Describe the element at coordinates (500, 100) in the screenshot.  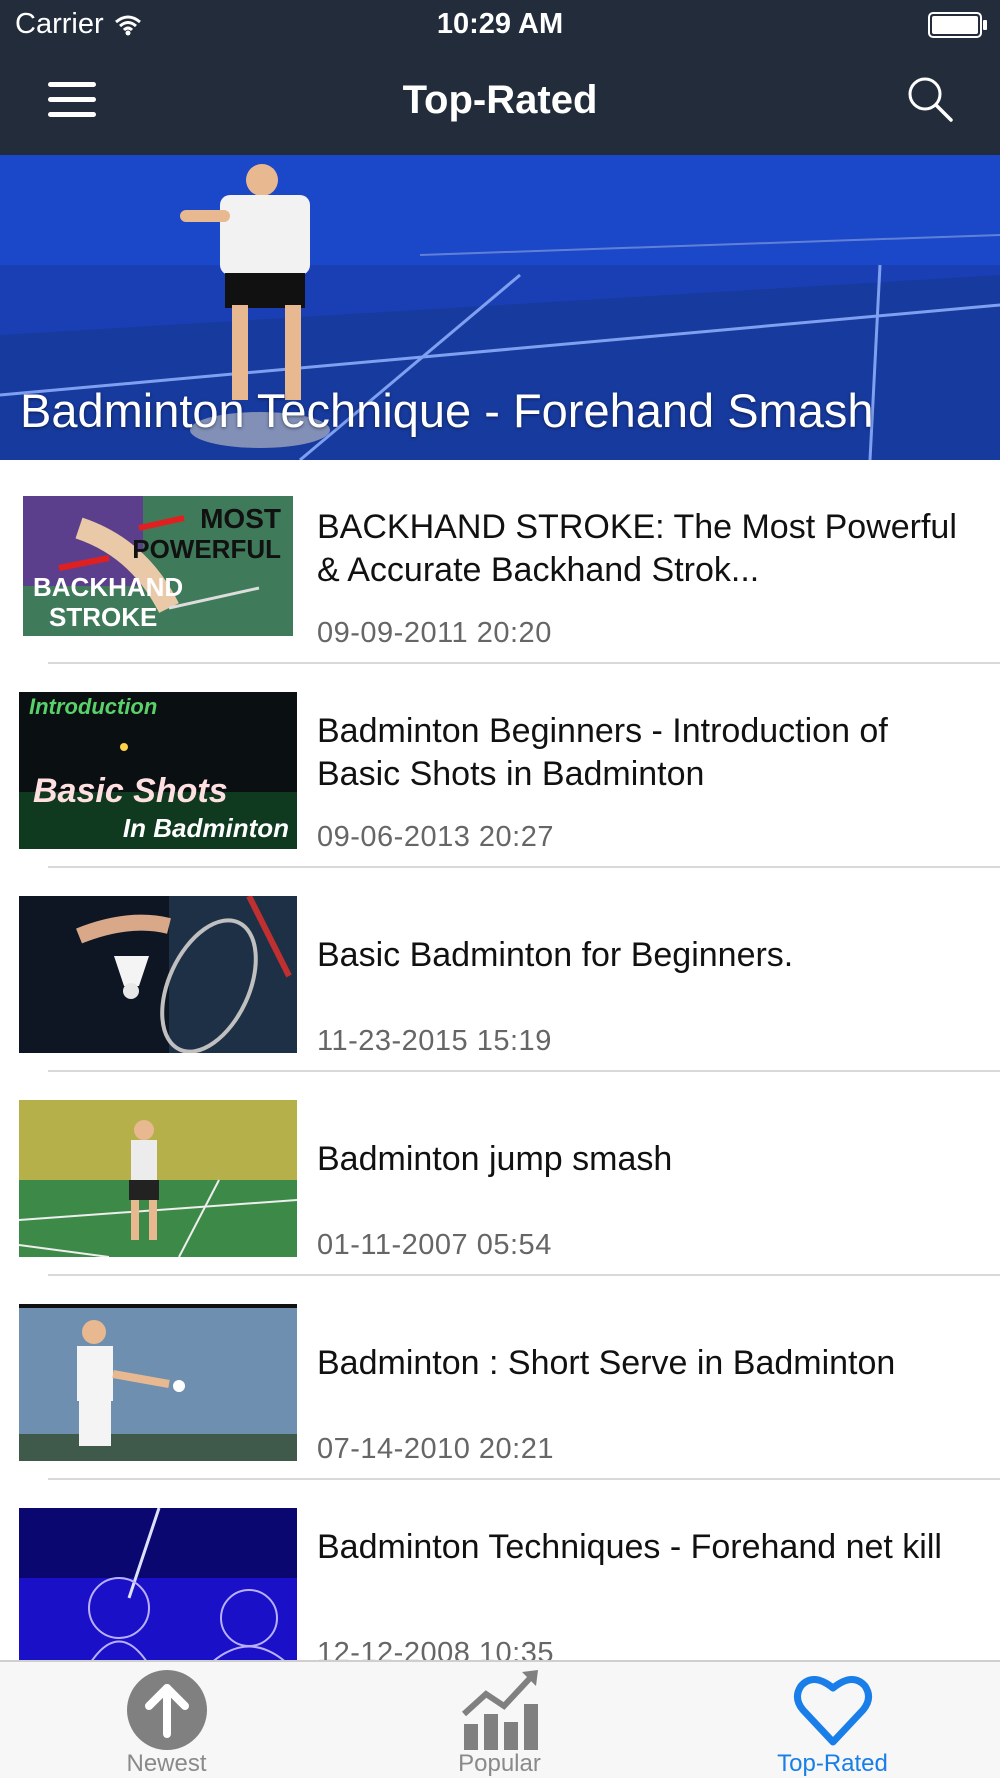
I see `page-title: Top-Rated` at that location.